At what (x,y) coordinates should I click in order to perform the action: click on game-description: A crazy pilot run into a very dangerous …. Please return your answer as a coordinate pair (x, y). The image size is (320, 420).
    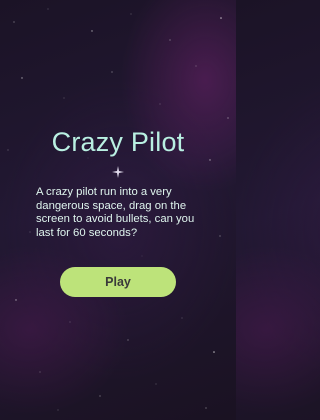
    Looking at the image, I should click on (115, 212).